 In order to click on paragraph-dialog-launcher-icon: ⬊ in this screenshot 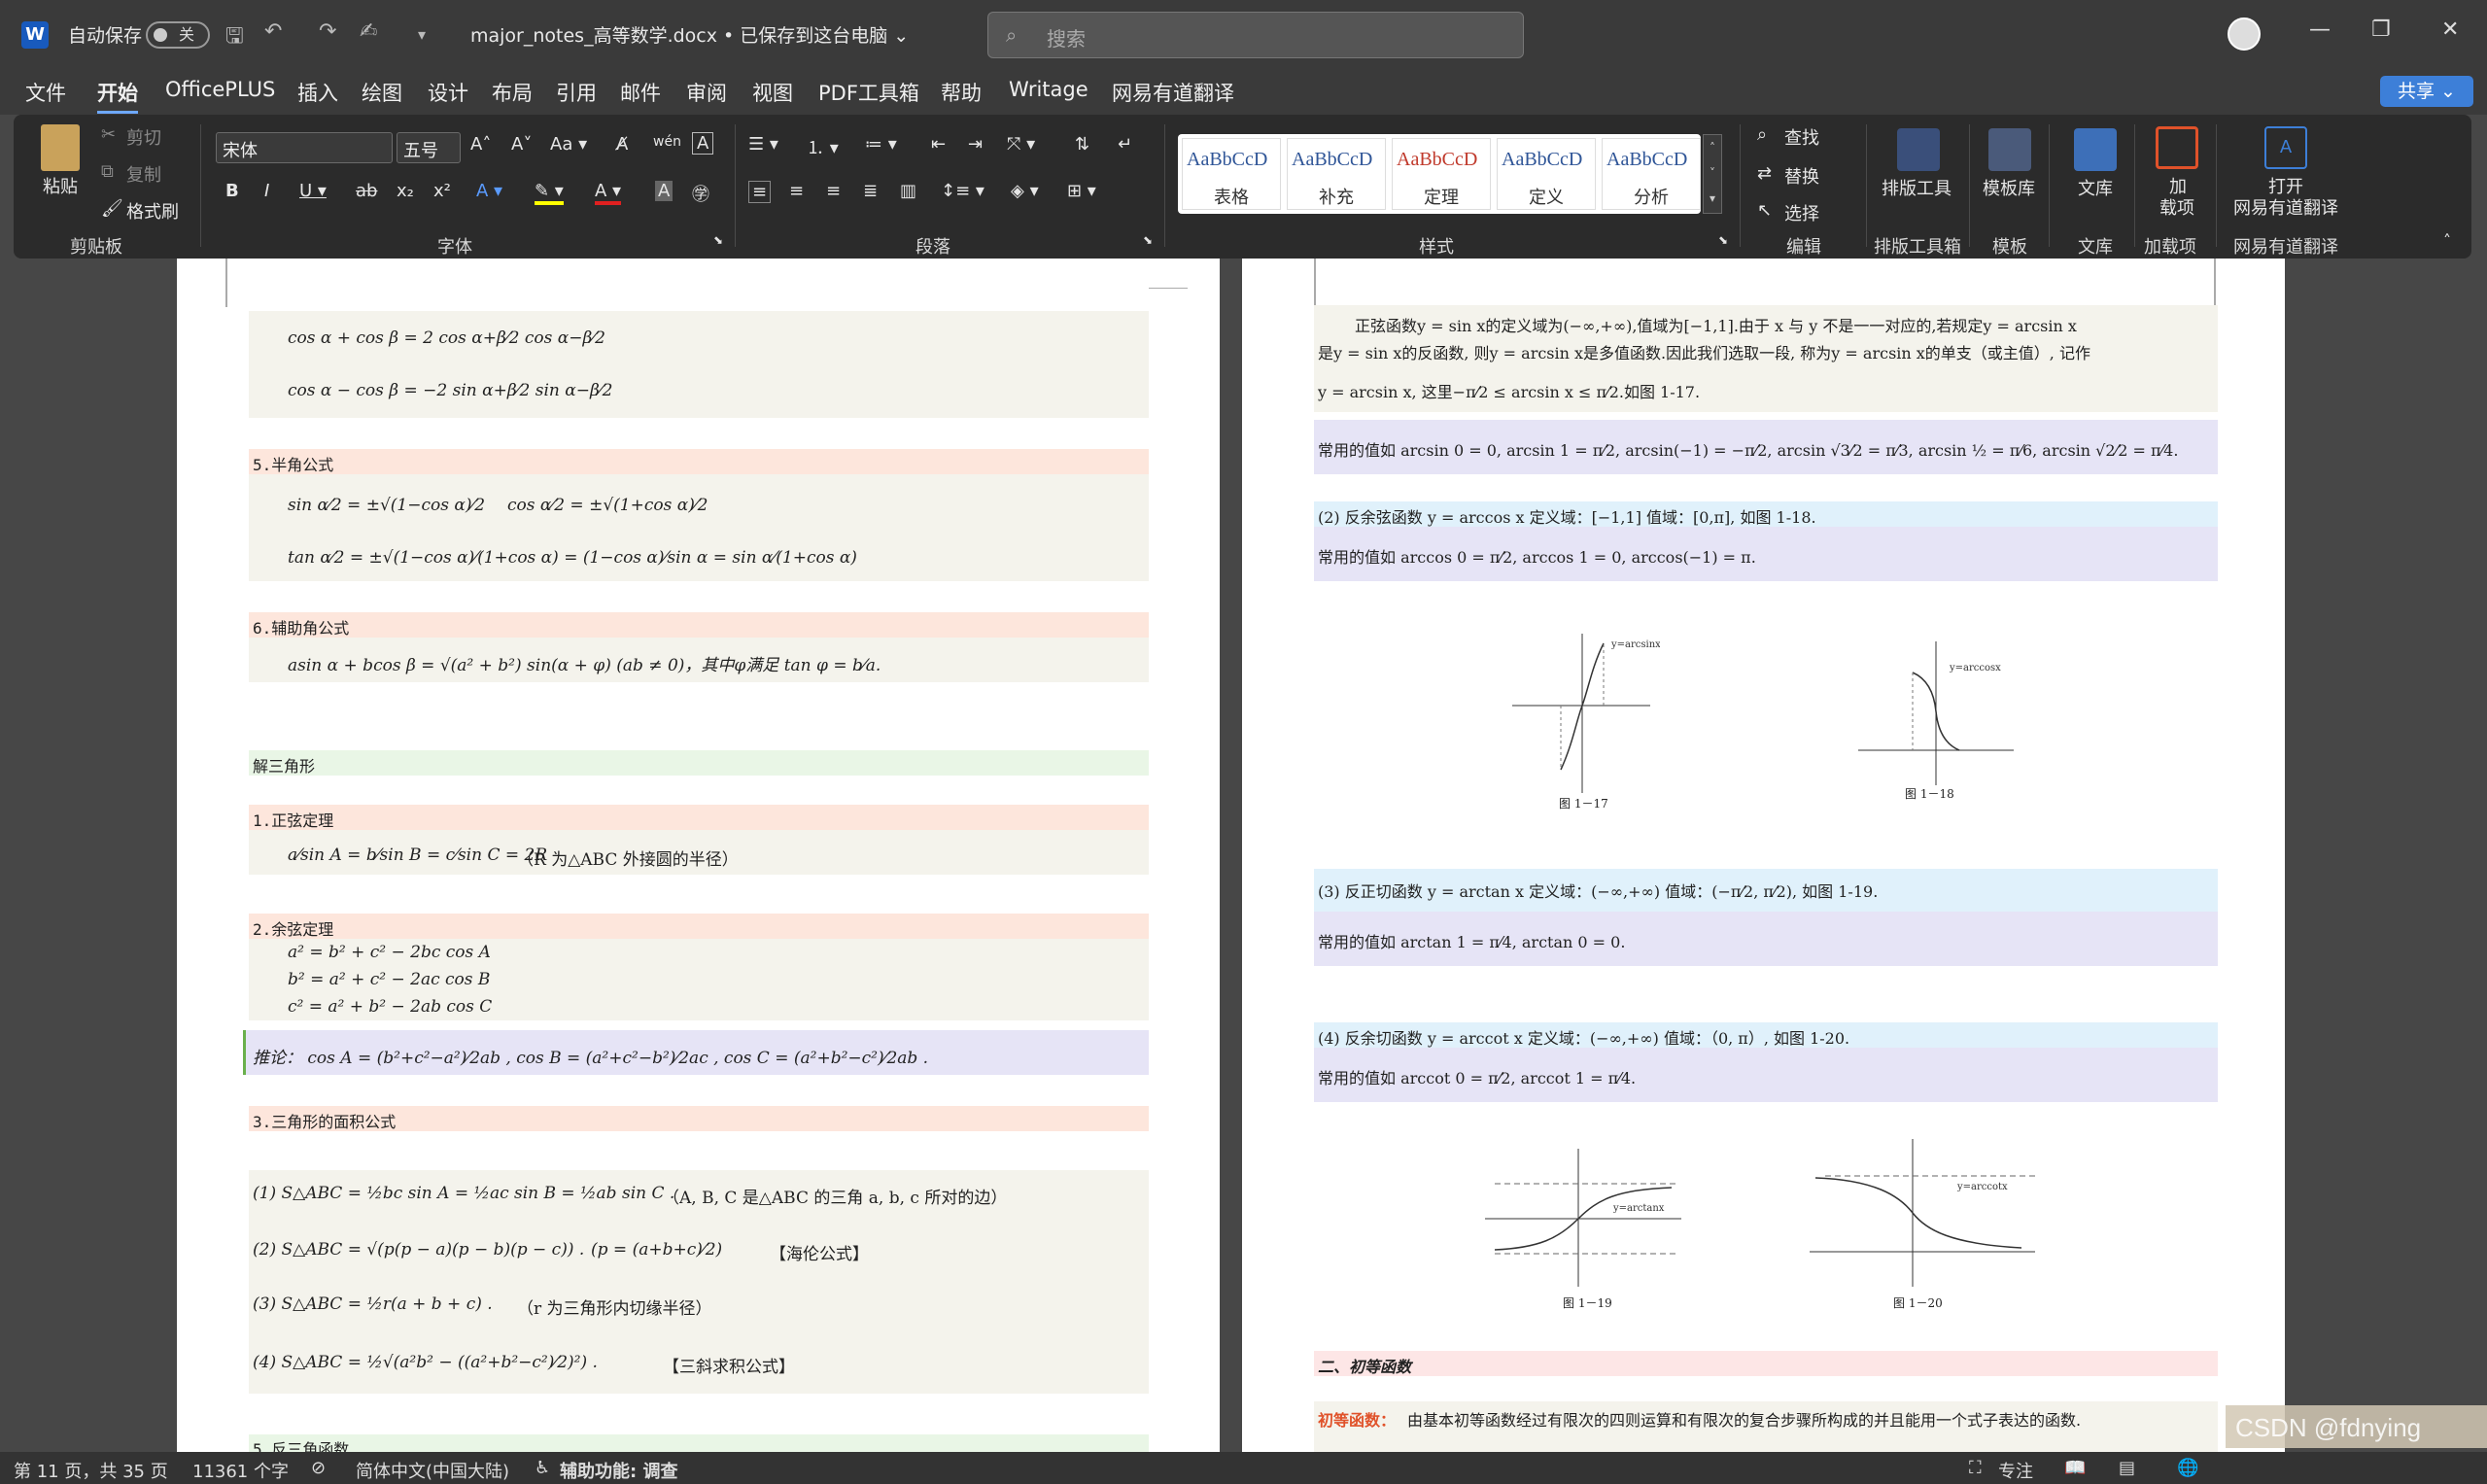, I will do `click(1148, 240)`.